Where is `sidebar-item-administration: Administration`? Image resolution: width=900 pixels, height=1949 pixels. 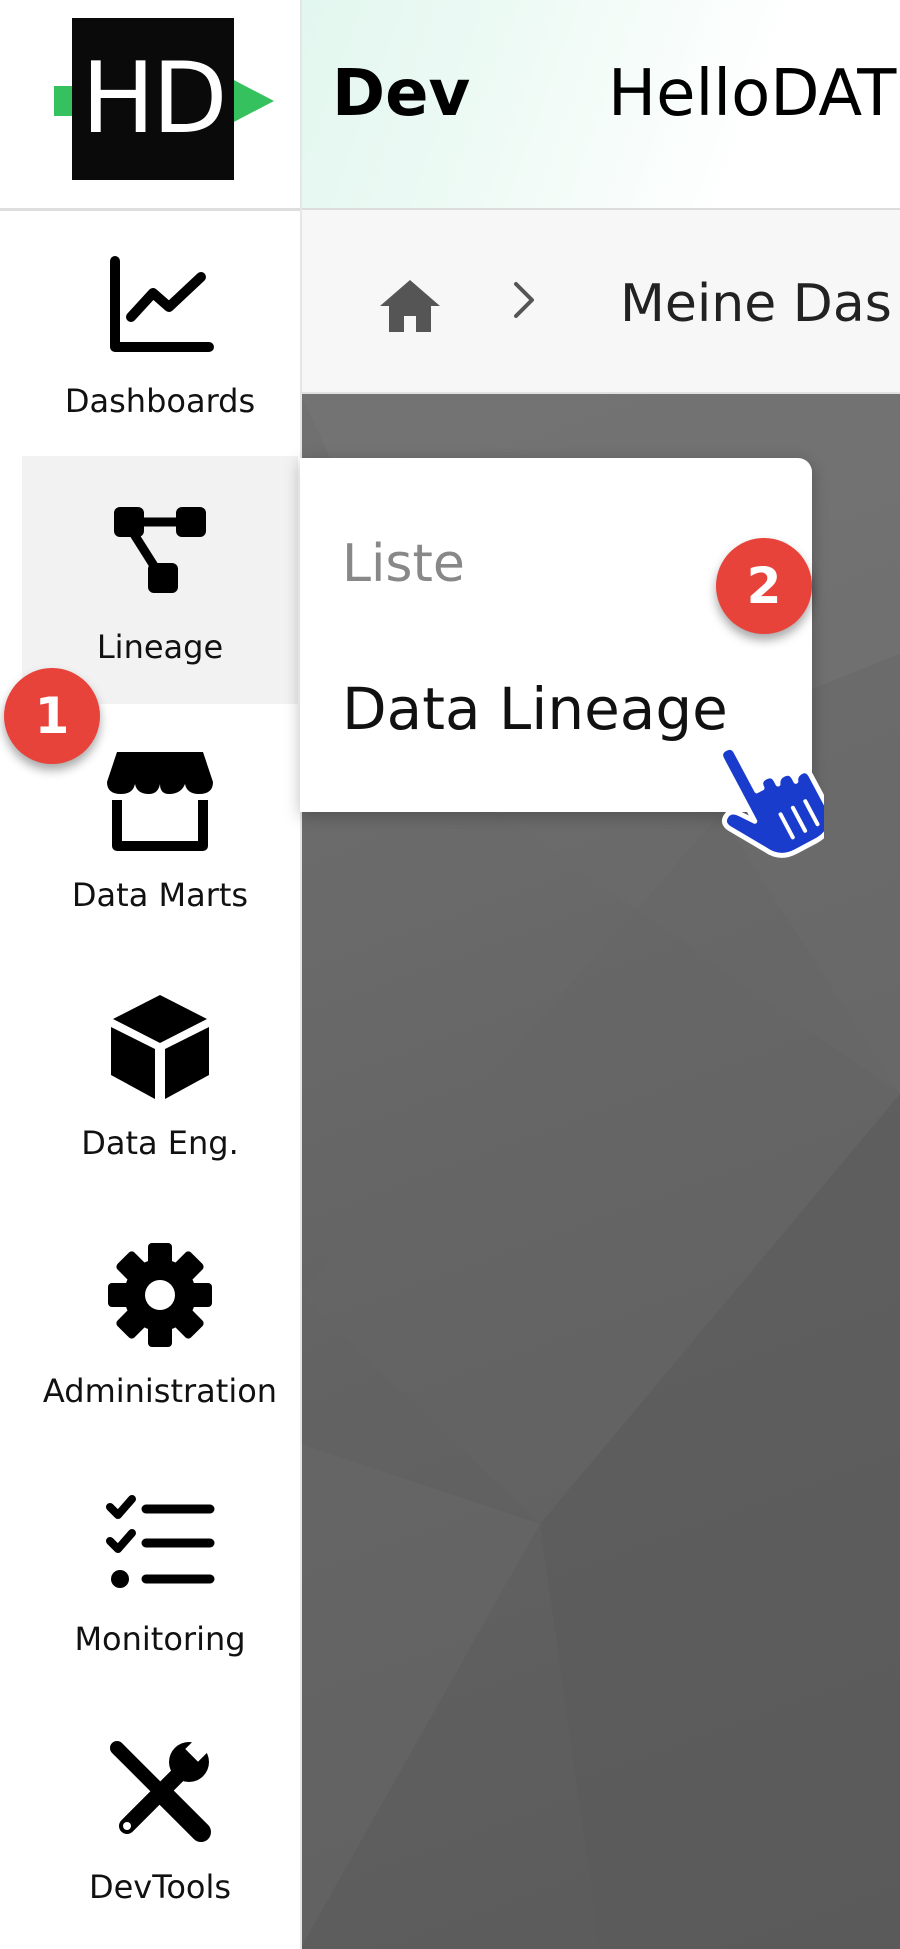 sidebar-item-administration: Administration is located at coordinates (160, 1324).